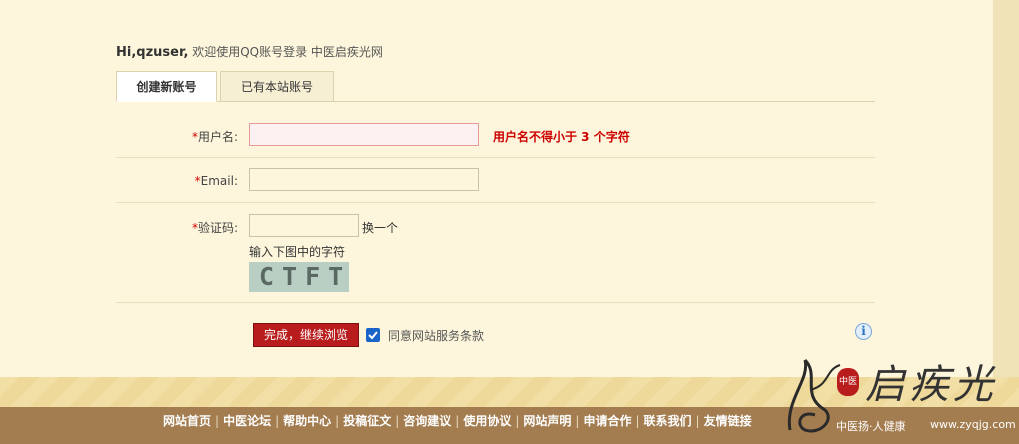 Image resolution: width=1019 pixels, height=444 pixels. I want to click on submit-button: 完成，继续浏览, so click(306, 335).